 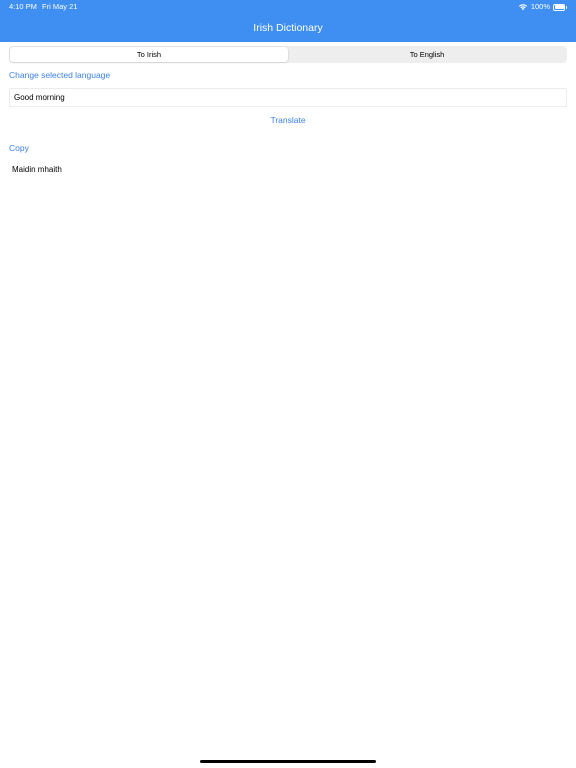 What do you see at coordinates (288, 28) in the screenshot?
I see `page-title: Irish Dictionary` at bounding box center [288, 28].